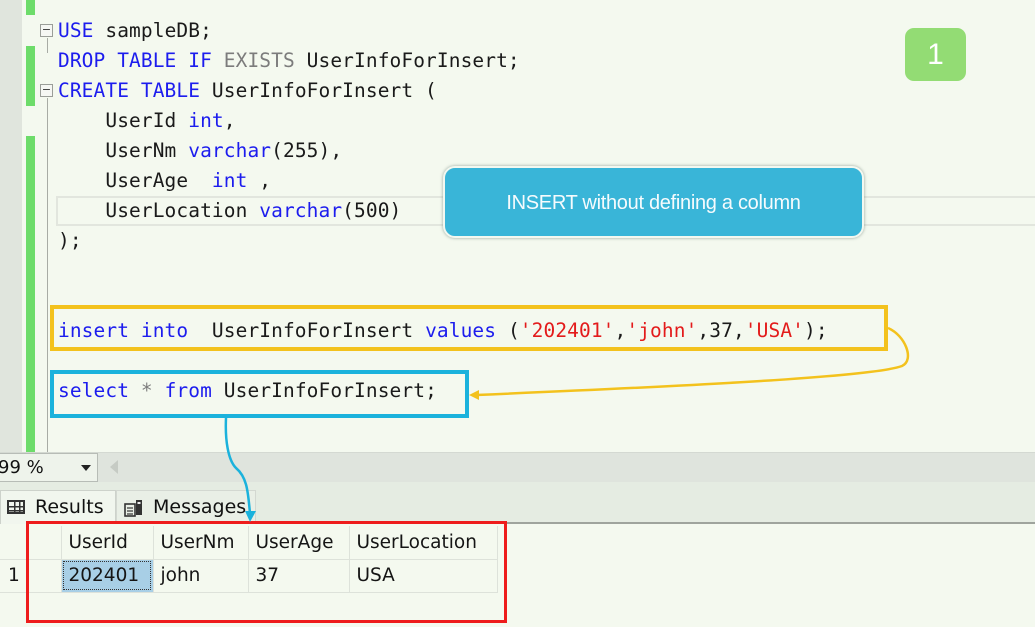 Image resolution: width=1035 pixels, height=627 pixels. I want to click on tab-results: Results, so click(58, 507).